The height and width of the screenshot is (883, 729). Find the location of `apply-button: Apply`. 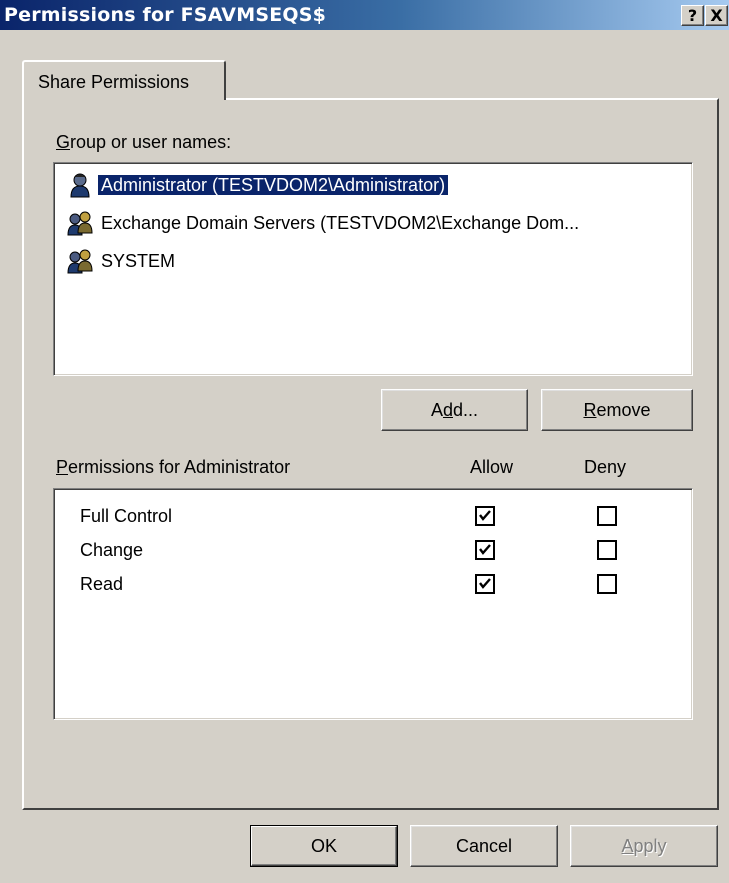

apply-button: Apply is located at coordinates (644, 846).